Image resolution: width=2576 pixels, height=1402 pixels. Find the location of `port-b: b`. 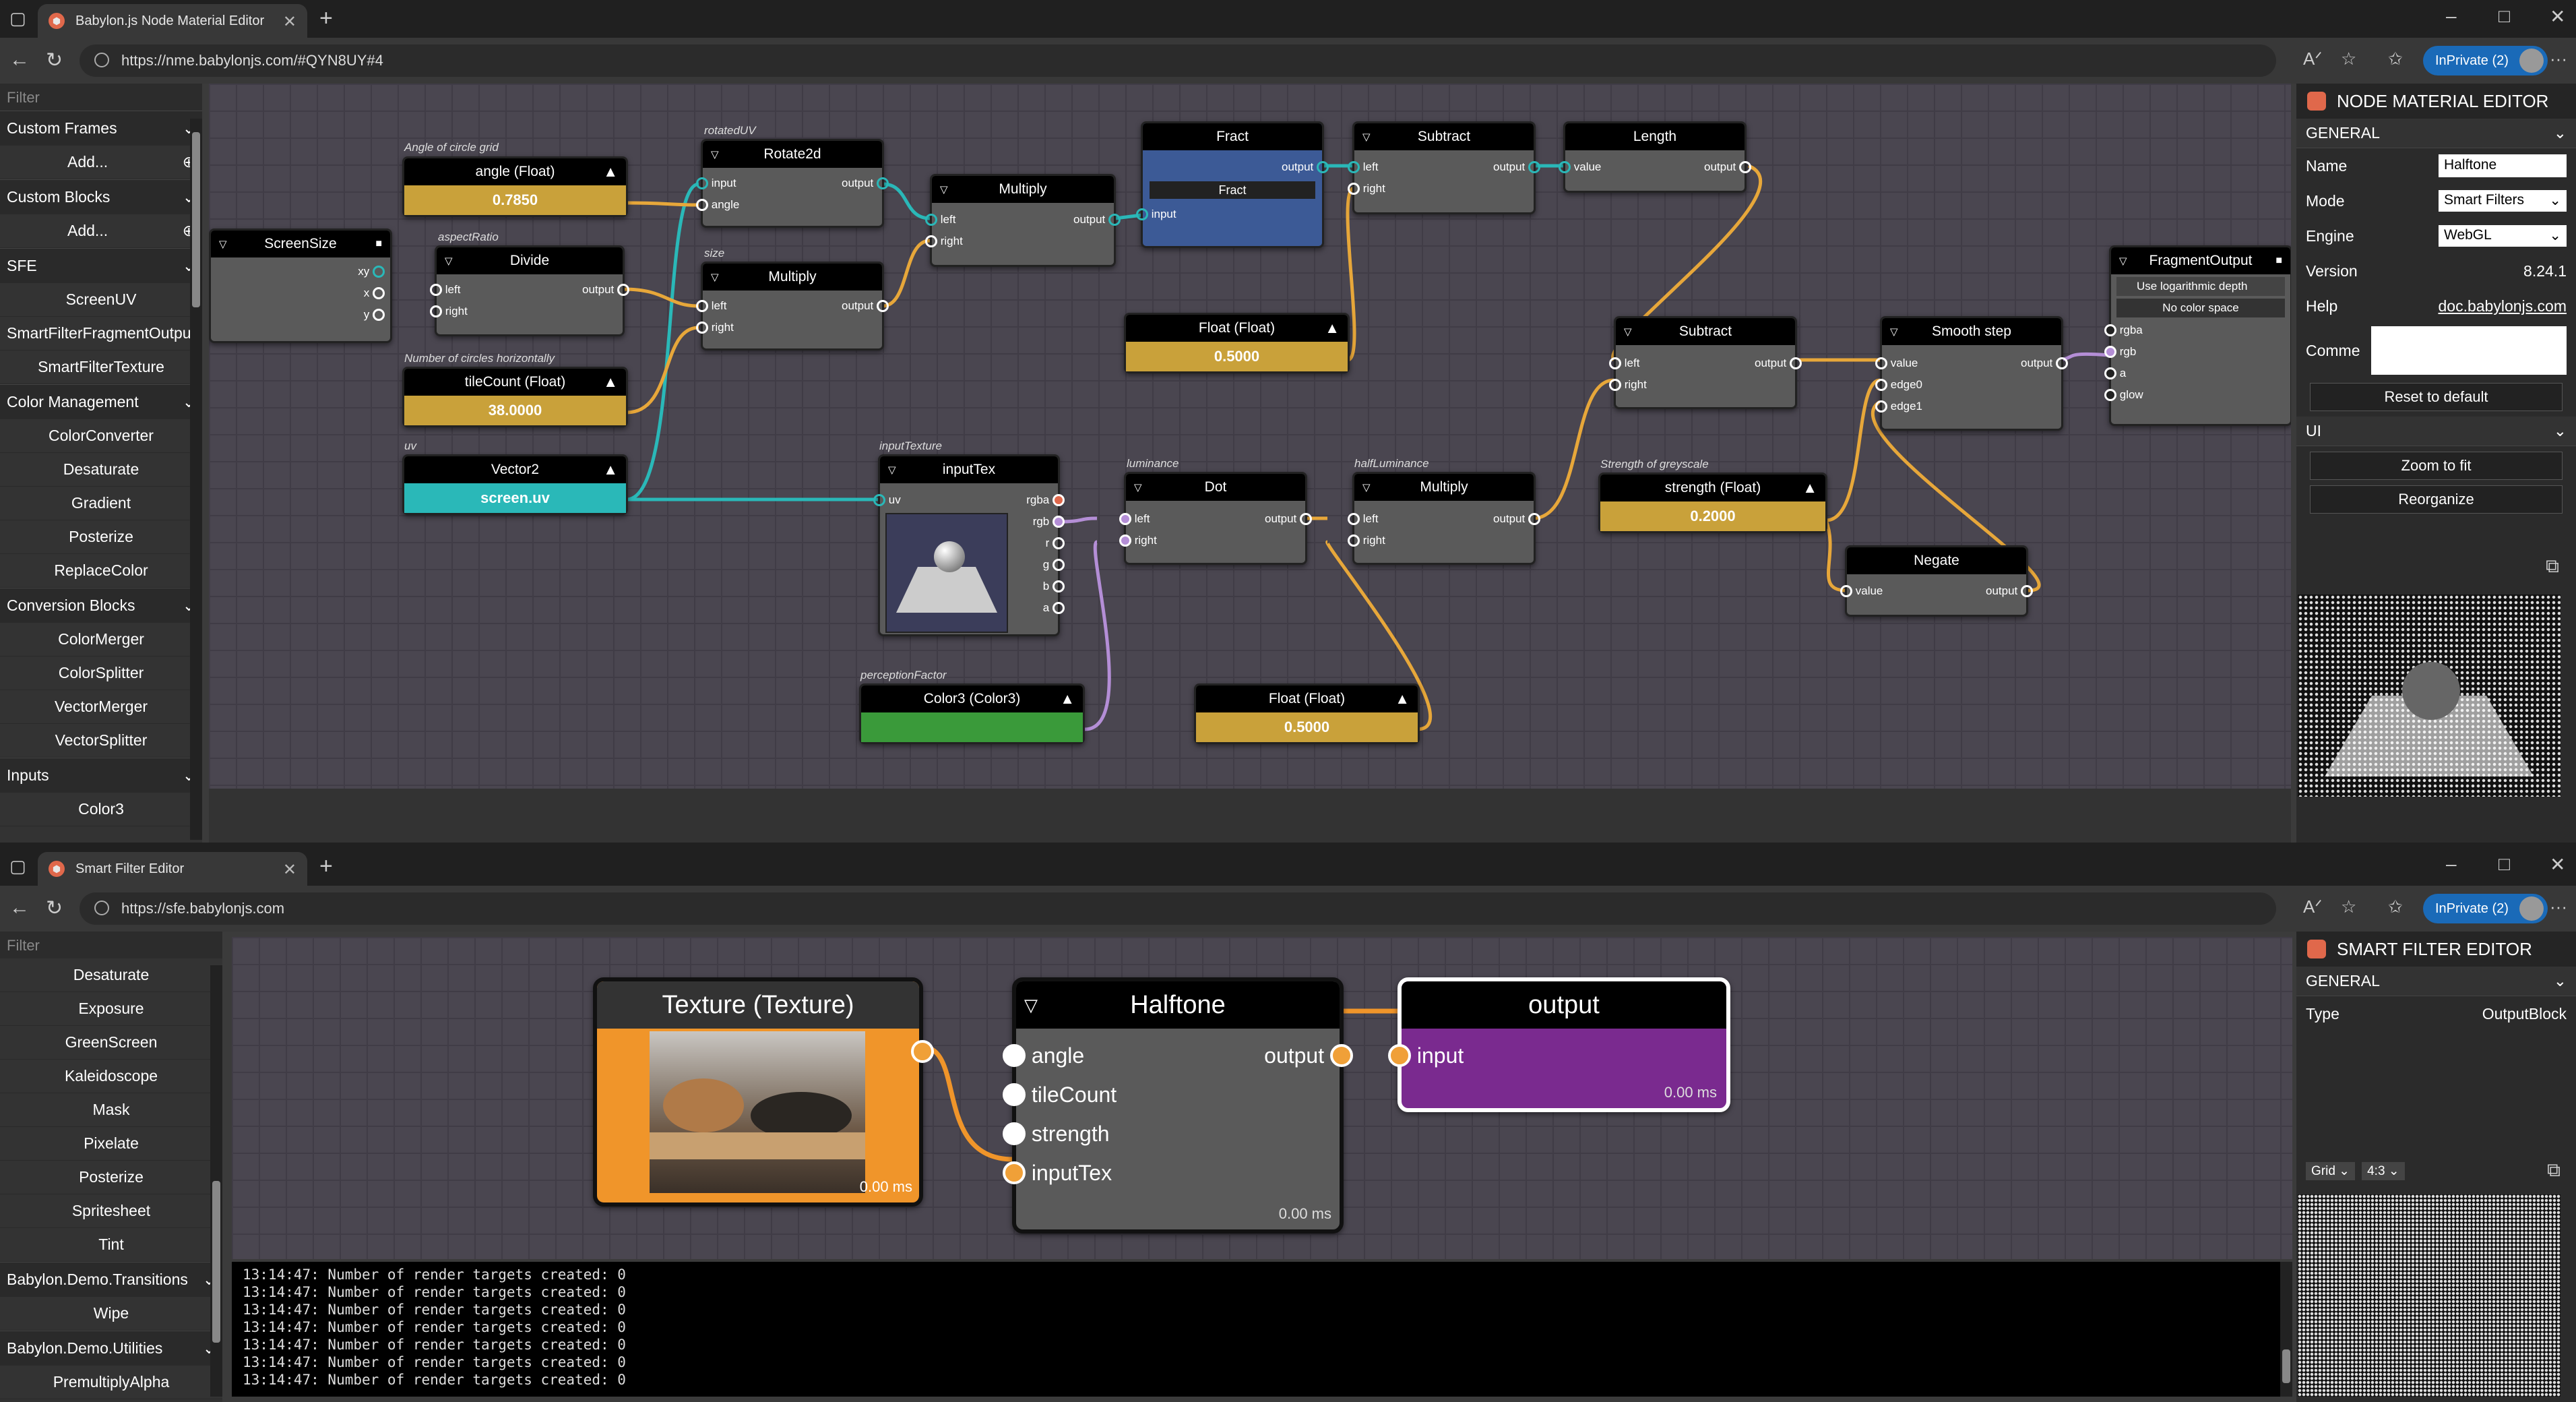

port-b: b is located at coordinates (1054, 587).